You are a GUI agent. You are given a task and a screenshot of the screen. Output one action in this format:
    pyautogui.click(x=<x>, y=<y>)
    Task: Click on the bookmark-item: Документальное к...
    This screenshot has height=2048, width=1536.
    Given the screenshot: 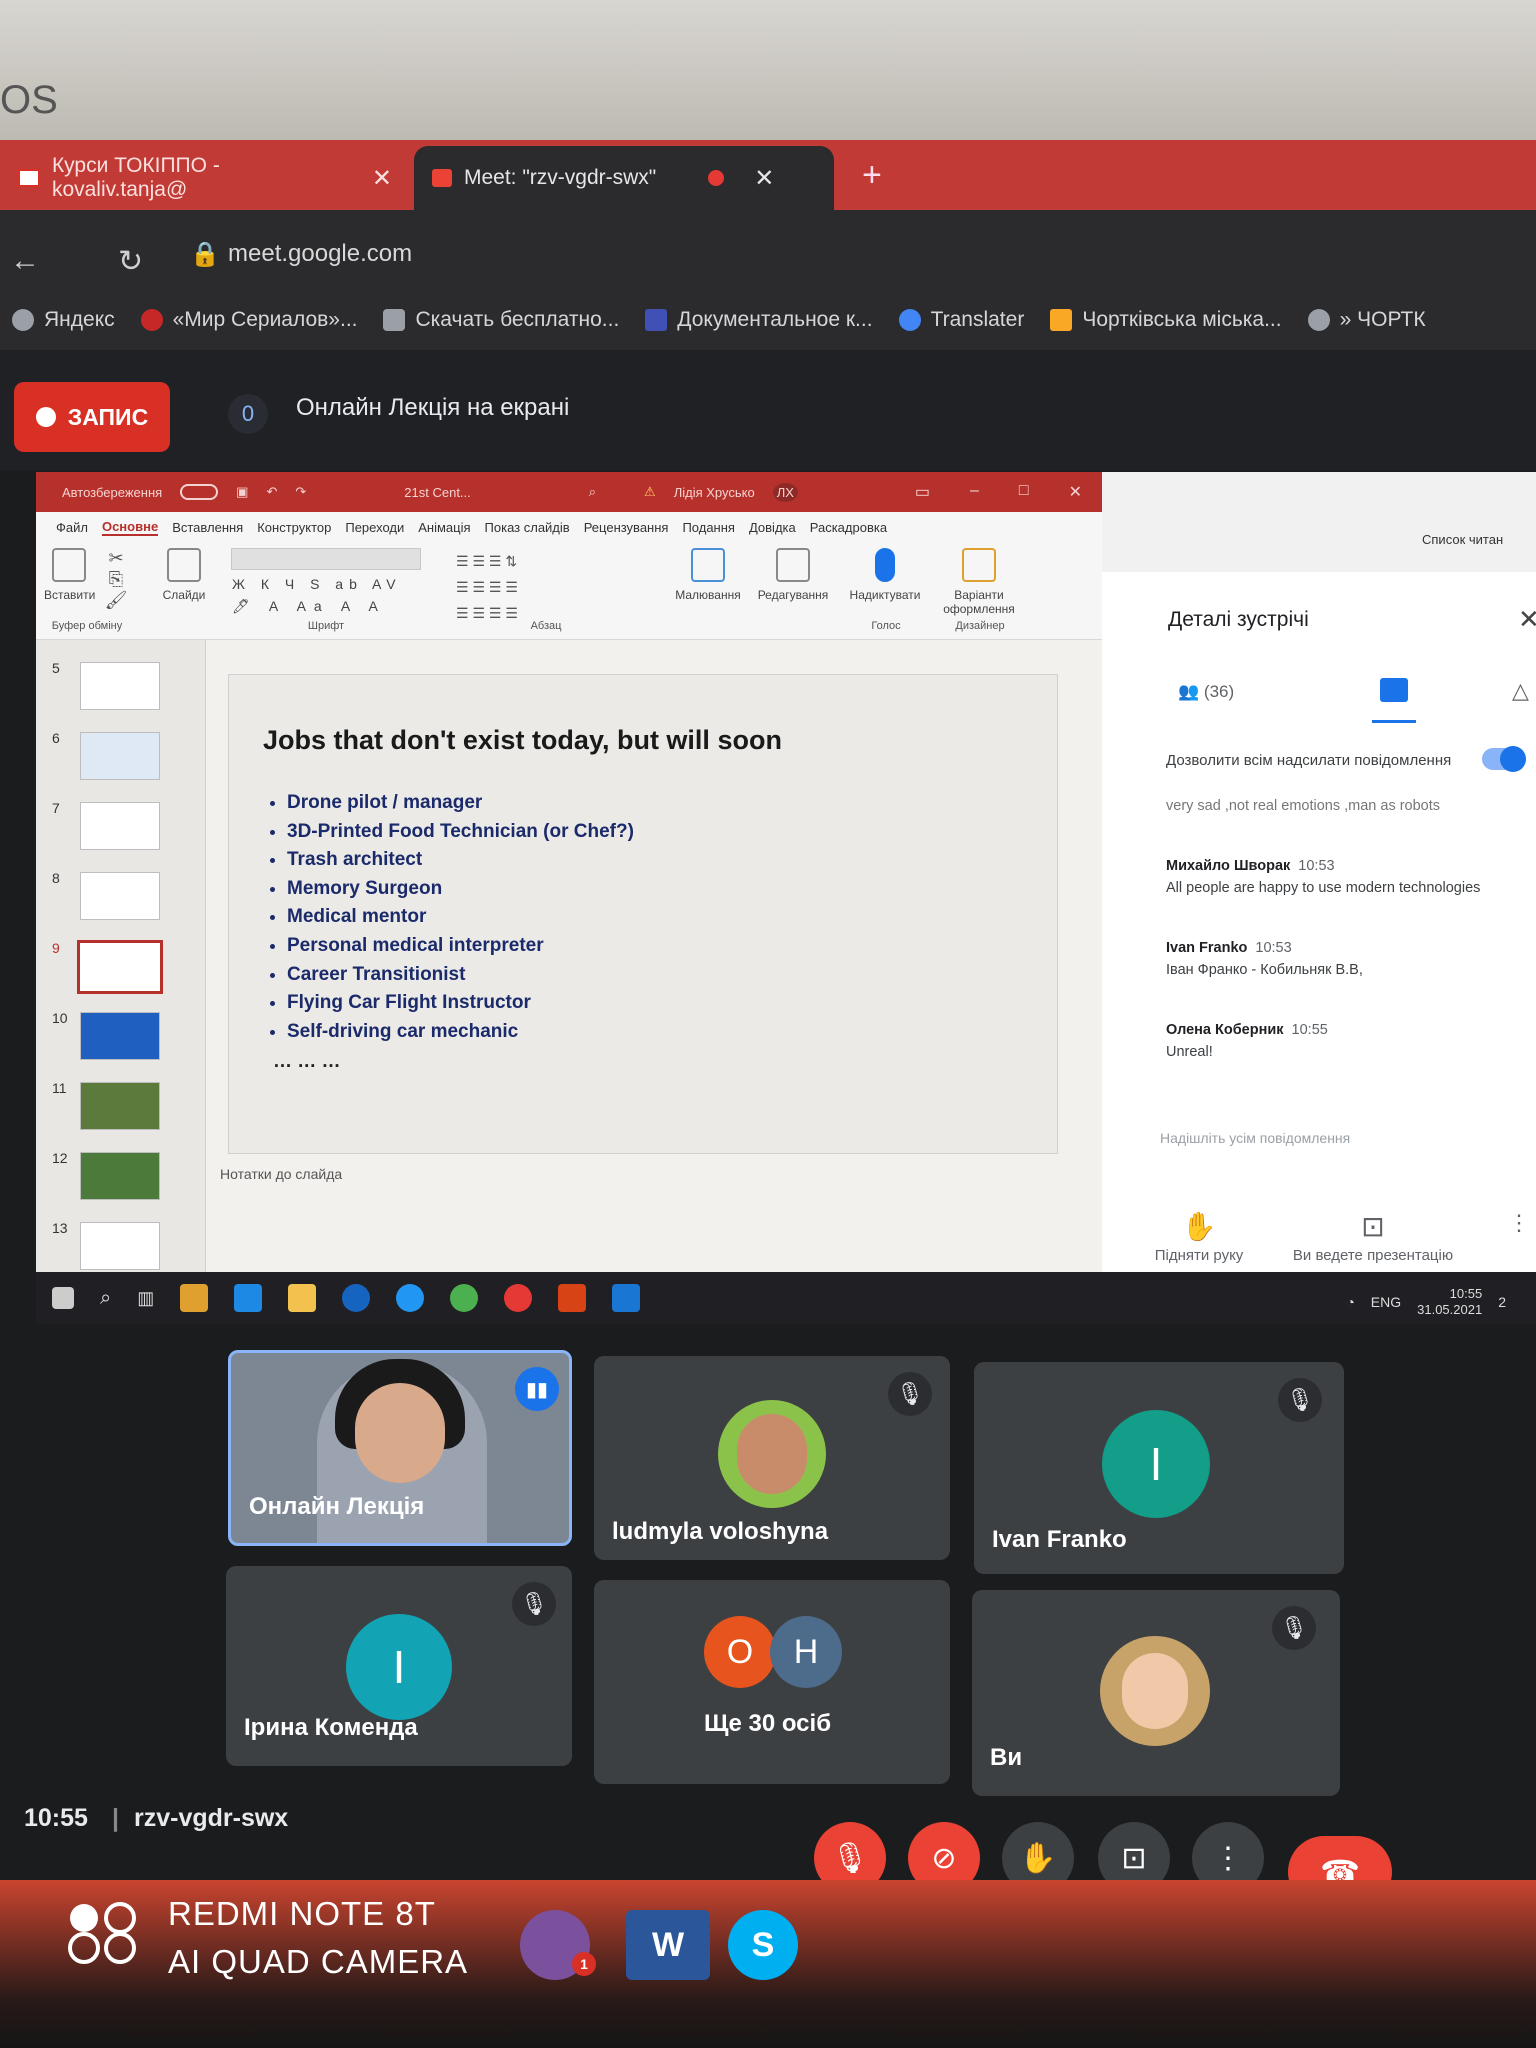 What is the action you would take?
    pyautogui.click(x=759, y=320)
    